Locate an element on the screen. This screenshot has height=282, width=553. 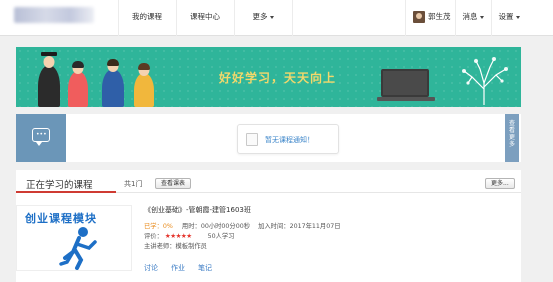
graduate-figure is located at coordinates (49, 79).